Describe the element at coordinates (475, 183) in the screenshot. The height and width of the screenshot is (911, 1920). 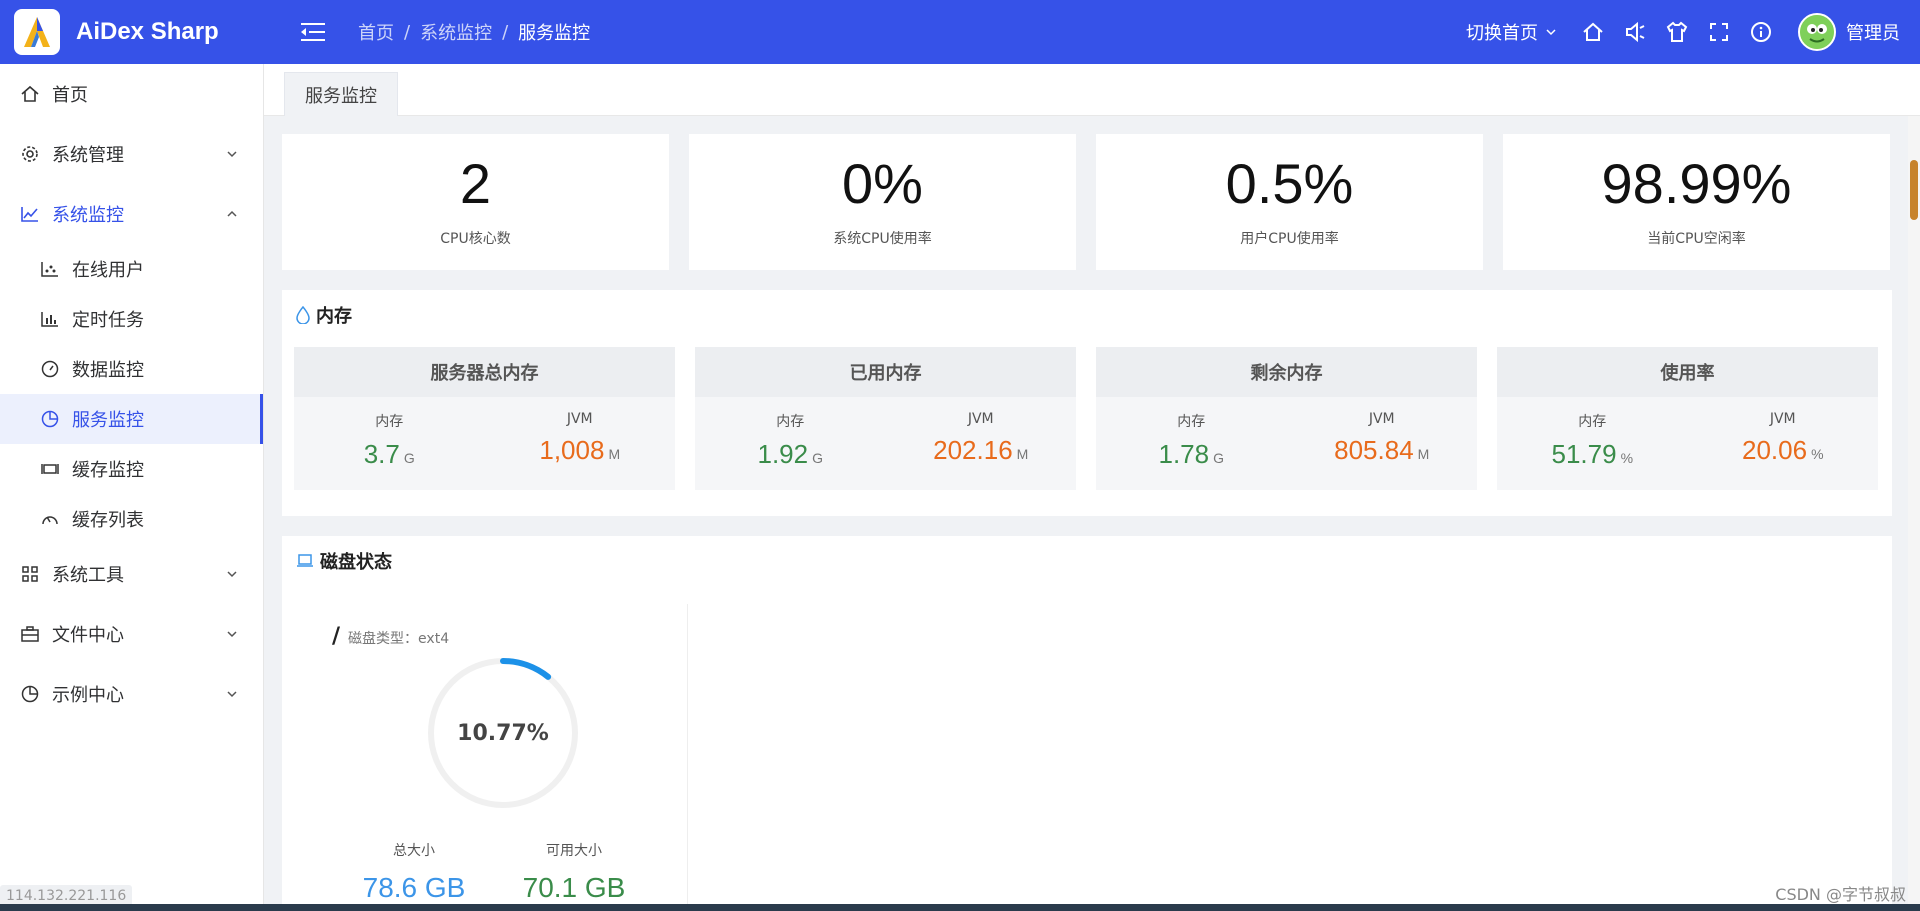
I see `cpu-core-count: 2` at that location.